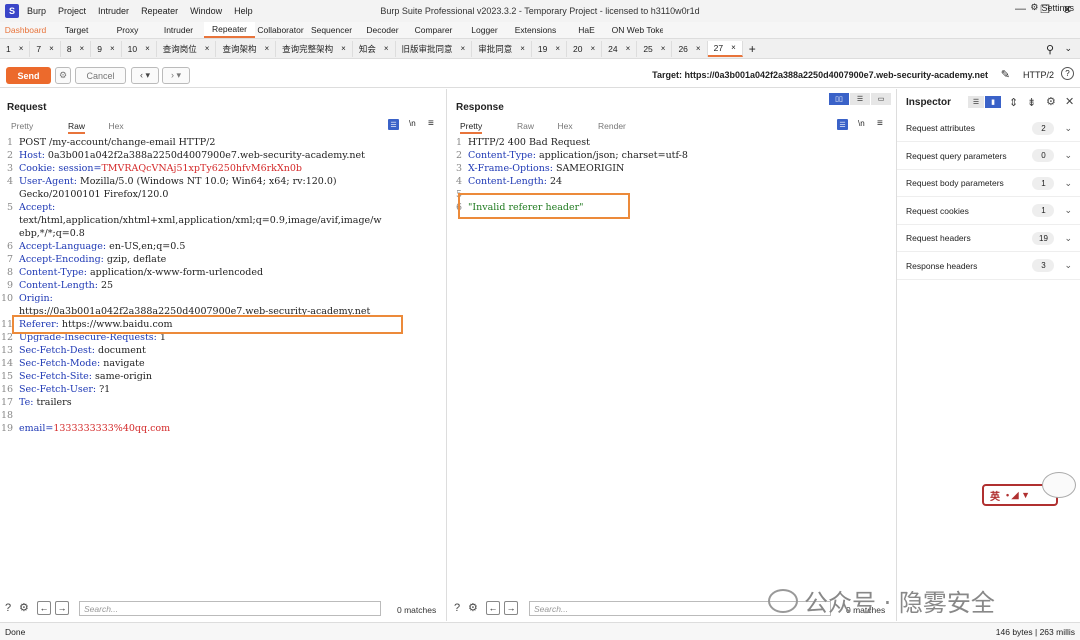 This screenshot has height=640, width=1080. I want to click on repeater-tab: 查询架构 ×, so click(246, 48).